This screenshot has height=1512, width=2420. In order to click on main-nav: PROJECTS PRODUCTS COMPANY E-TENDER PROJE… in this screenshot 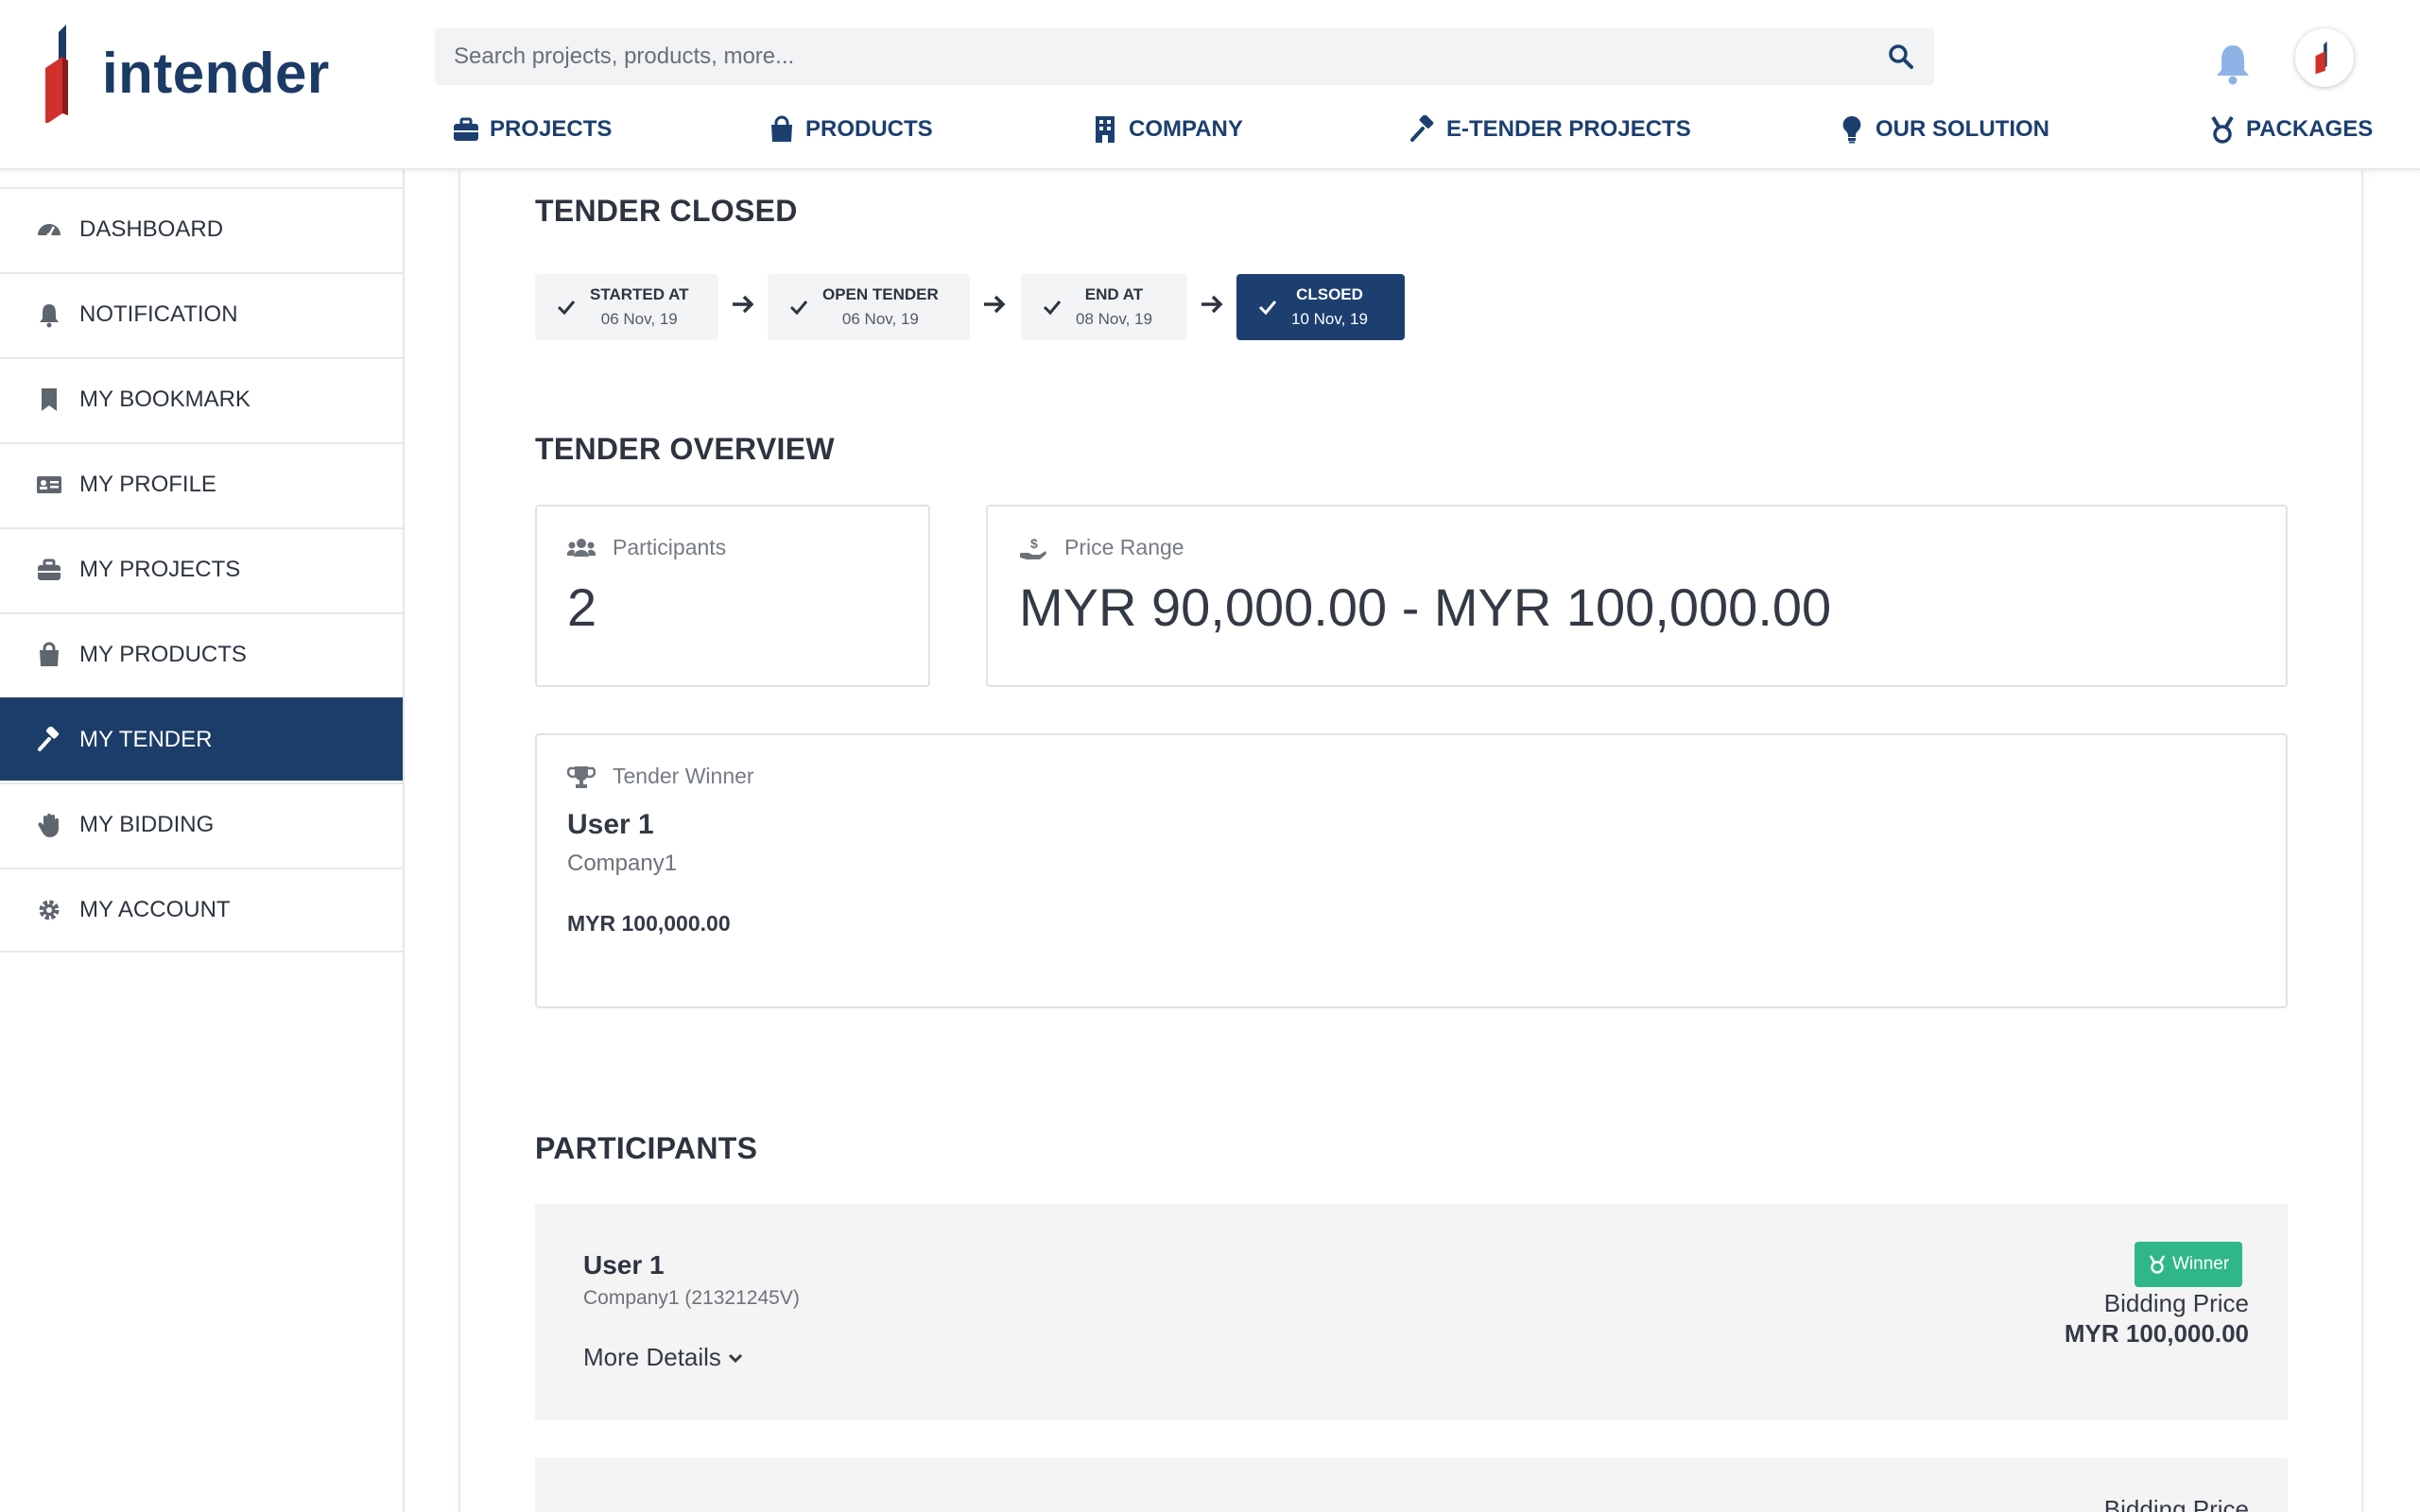, I will do `click(1210, 129)`.